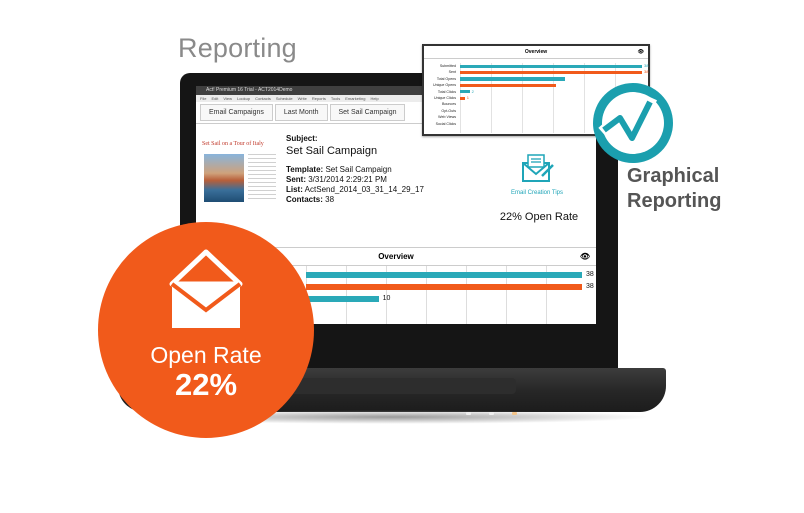 Image resolution: width=804 pixels, height=513 pixels. What do you see at coordinates (206, 330) in the screenshot?
I see `open-rate-badge: Open Rate 22%` at bounding box center [206, 330].